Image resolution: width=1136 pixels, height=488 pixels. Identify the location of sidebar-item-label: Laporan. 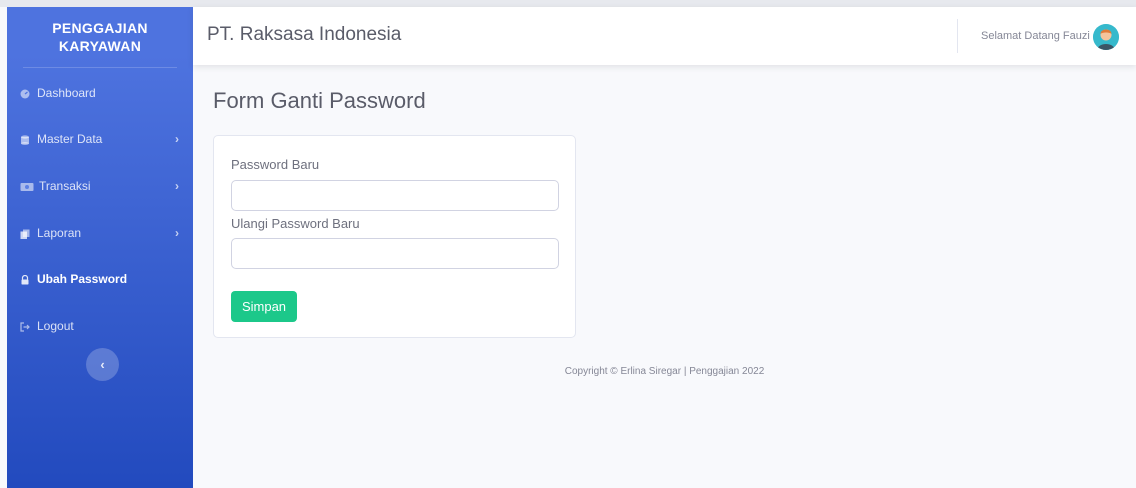
(59, 233).